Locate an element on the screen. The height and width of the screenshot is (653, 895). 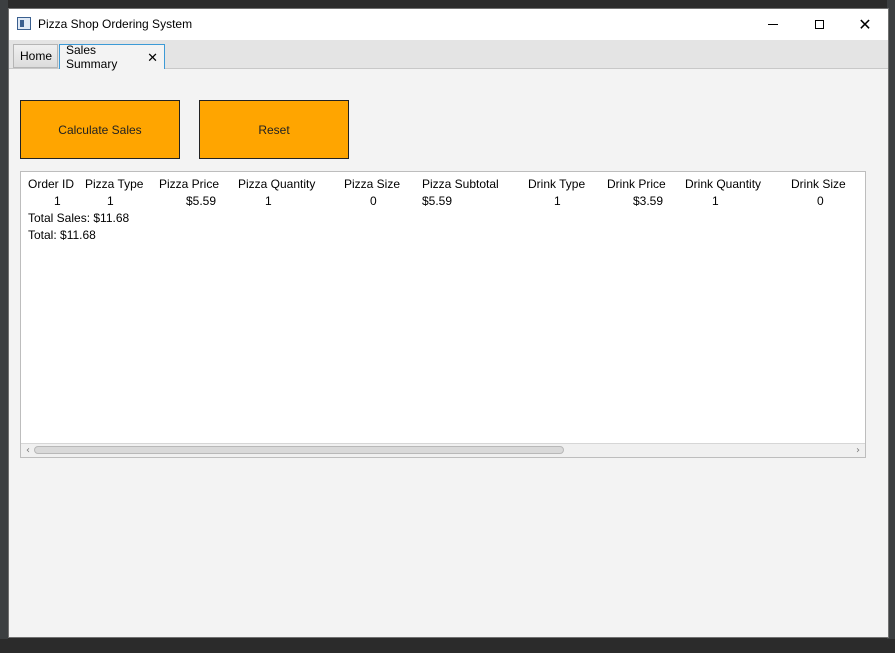
maximize-button is located at coordinates (819, 24).